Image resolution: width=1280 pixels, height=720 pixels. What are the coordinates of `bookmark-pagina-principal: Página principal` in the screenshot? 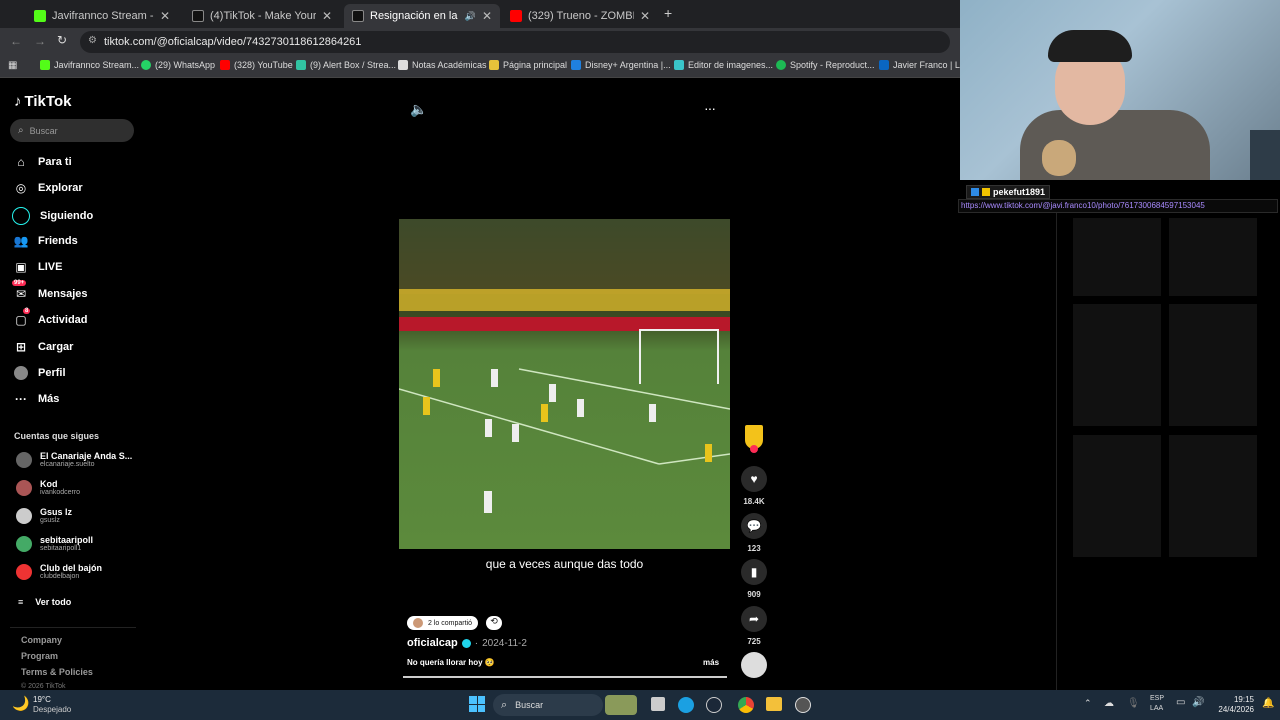 It's located at (528, 65).